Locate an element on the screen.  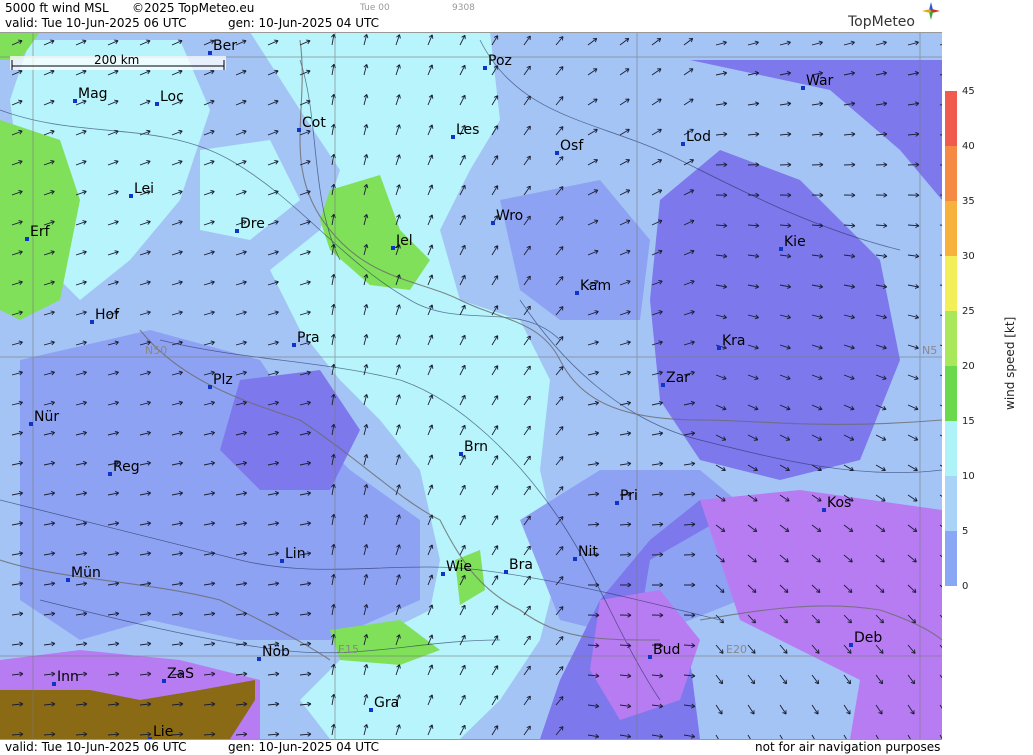
city-war: War is located at coordinates (817, 81).